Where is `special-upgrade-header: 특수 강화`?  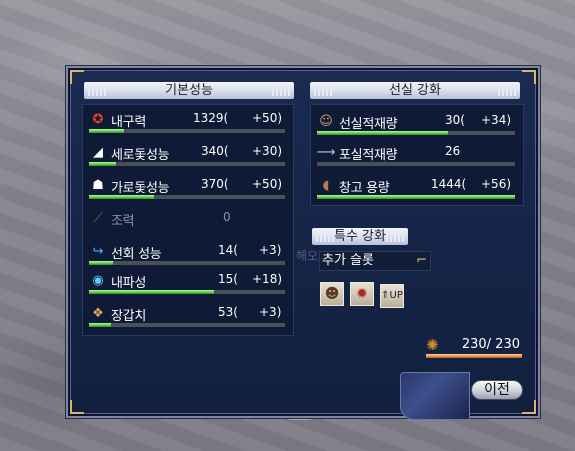 special-upgrade-header: 특수 강화 is located at coordinates (360, 236).